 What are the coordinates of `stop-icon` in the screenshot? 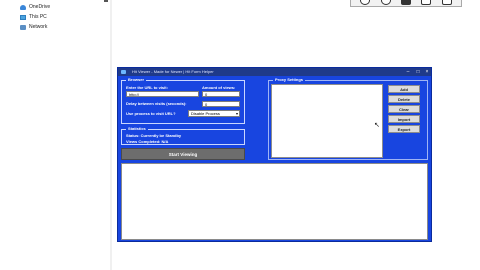 It's located at (405, 2).